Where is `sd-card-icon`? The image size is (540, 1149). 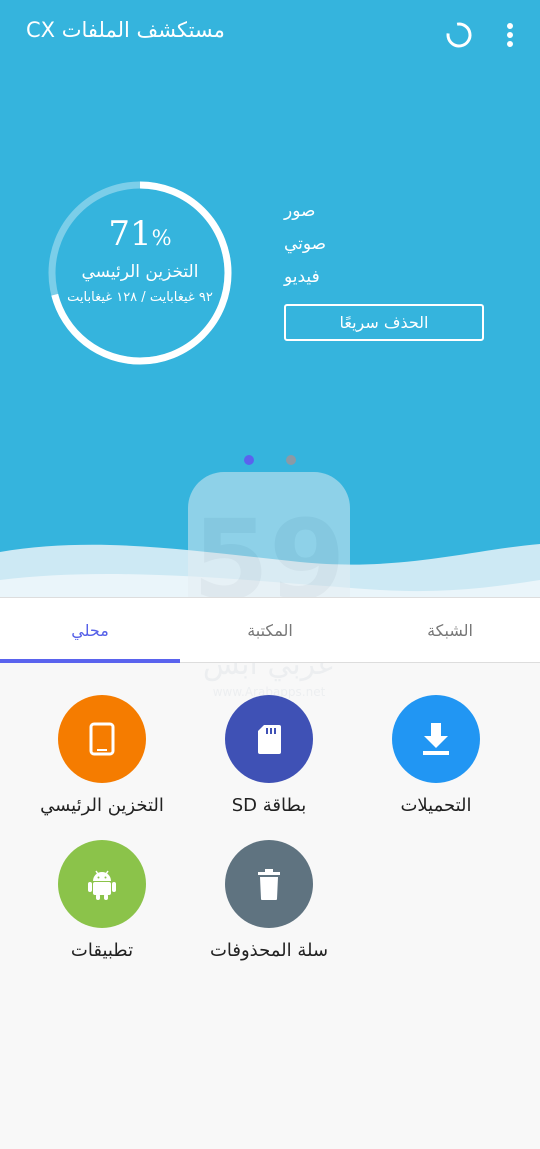
sd-card-icon is located at coordinates (269, 739).